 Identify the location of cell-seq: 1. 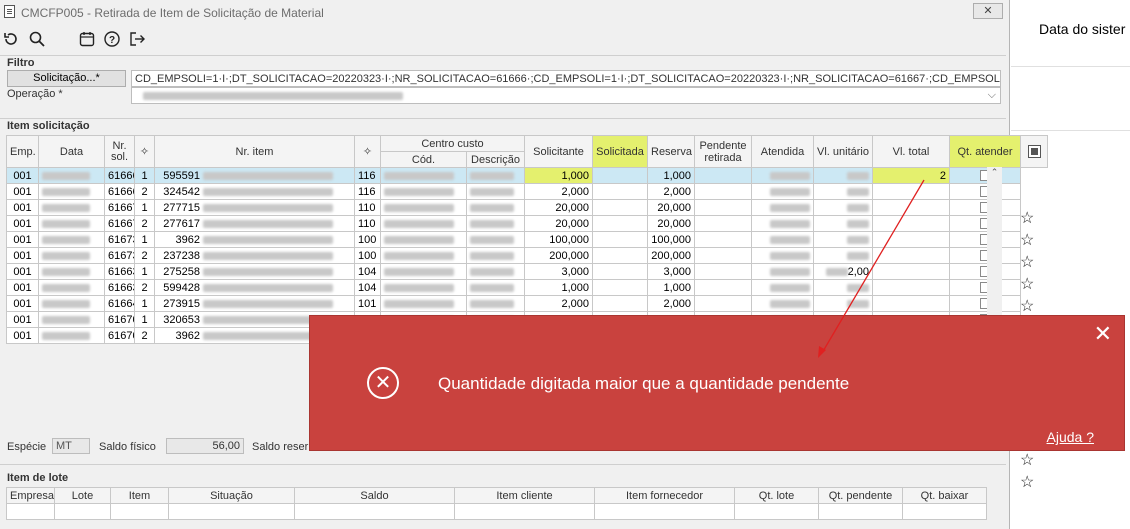
(144, 271).